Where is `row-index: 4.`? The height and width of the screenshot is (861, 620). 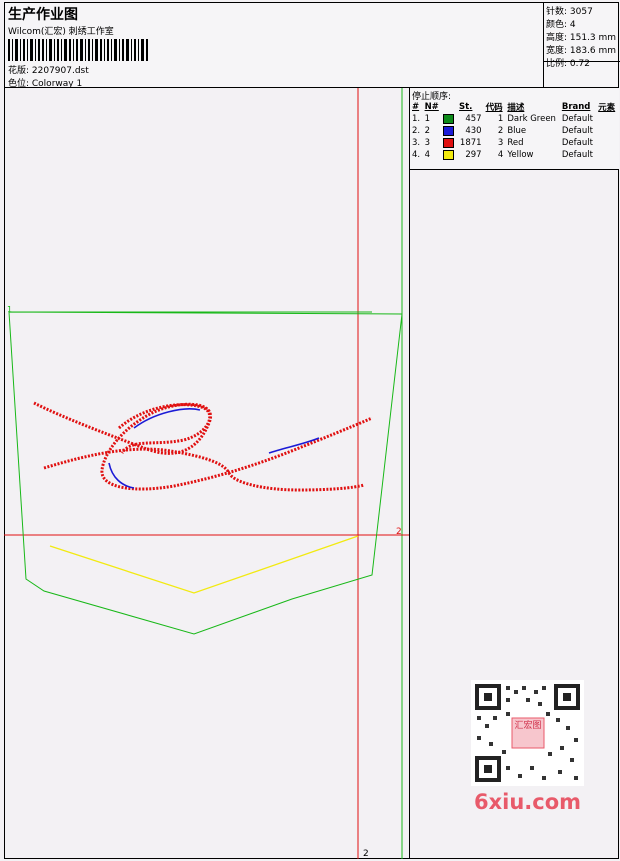 row-index: 4. is located at coordinates (416, 155).